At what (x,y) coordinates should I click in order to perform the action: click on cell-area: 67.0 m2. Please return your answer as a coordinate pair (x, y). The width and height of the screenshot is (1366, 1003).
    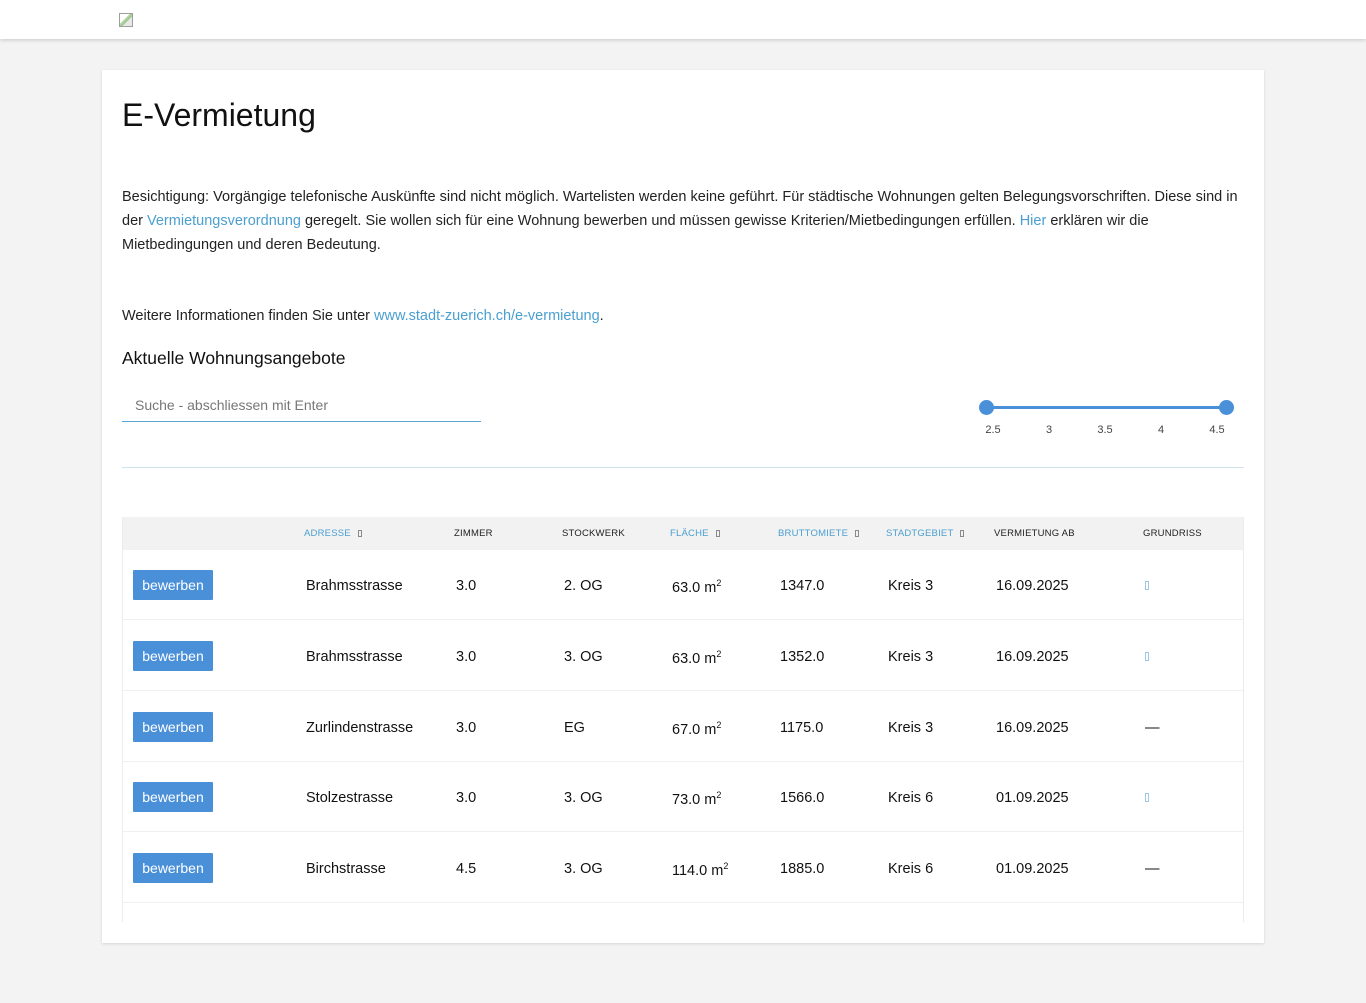
    Looking at the image, I should click on (696, 729).